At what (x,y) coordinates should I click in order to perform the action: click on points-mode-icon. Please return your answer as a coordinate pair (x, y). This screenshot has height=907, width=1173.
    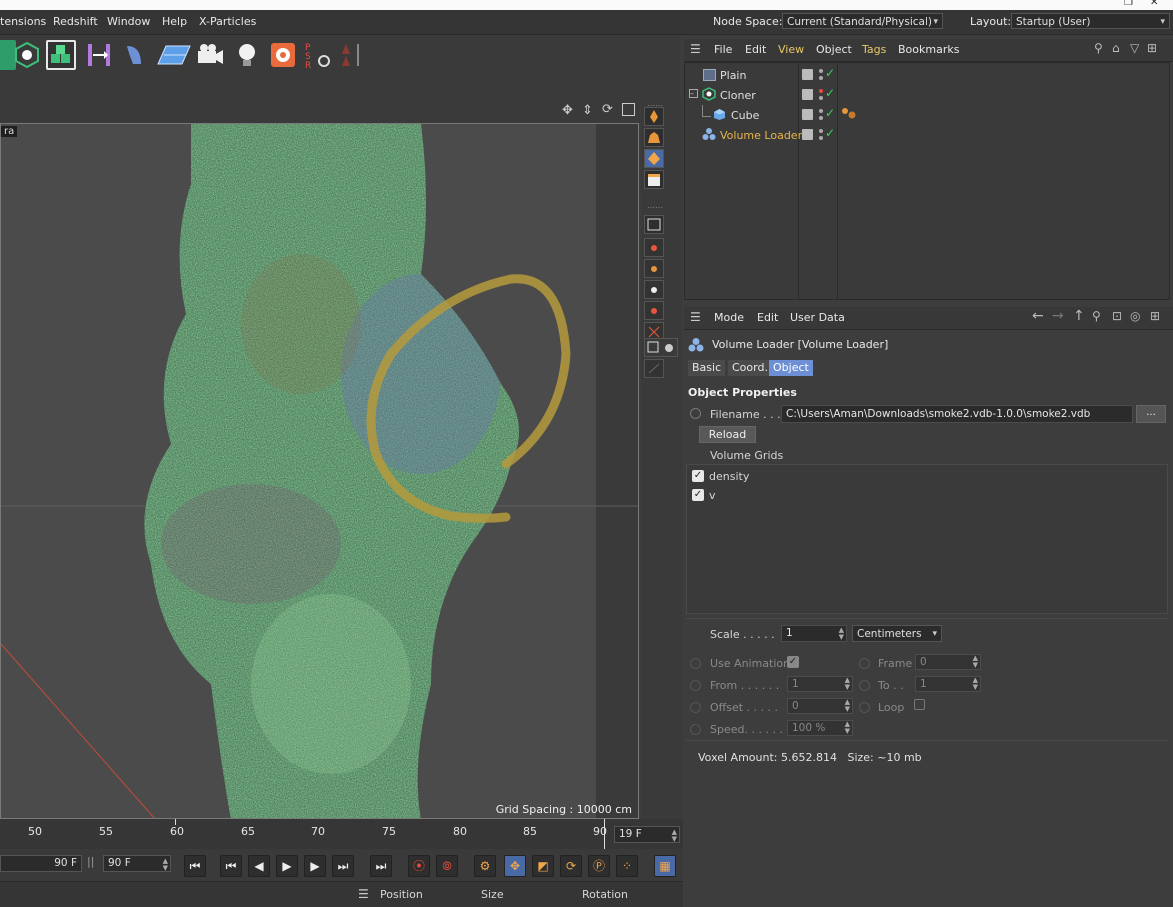
    Looking at the image, I should click on (654, 247).